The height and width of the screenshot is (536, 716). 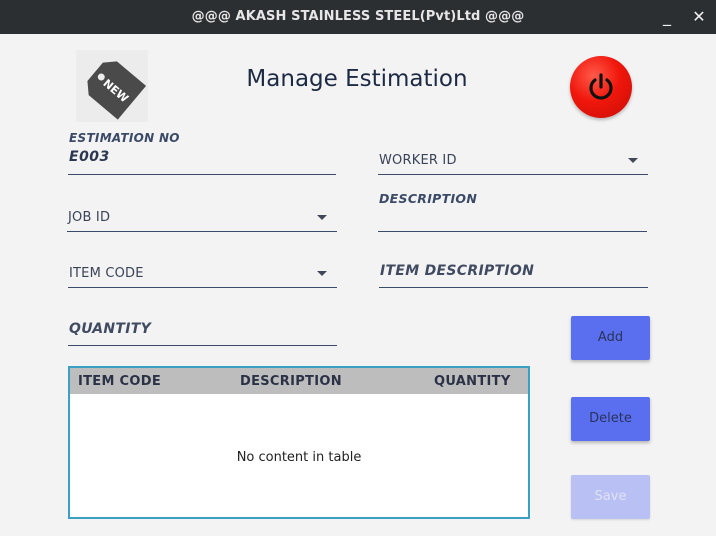 What do you see at coordinates (428, 198) in the screenshot?
I see `description-label: DESCRIPTION` at bounding box center [428, 198].